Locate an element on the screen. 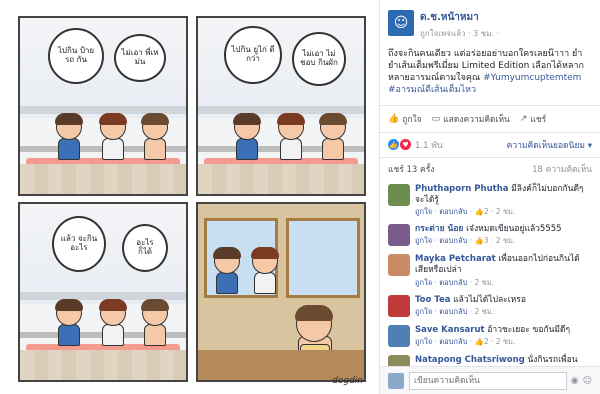 This screenshot has width=600, height=394. share-count: แชร์ 13 ครั้ง is located at coordinates (411, 169).